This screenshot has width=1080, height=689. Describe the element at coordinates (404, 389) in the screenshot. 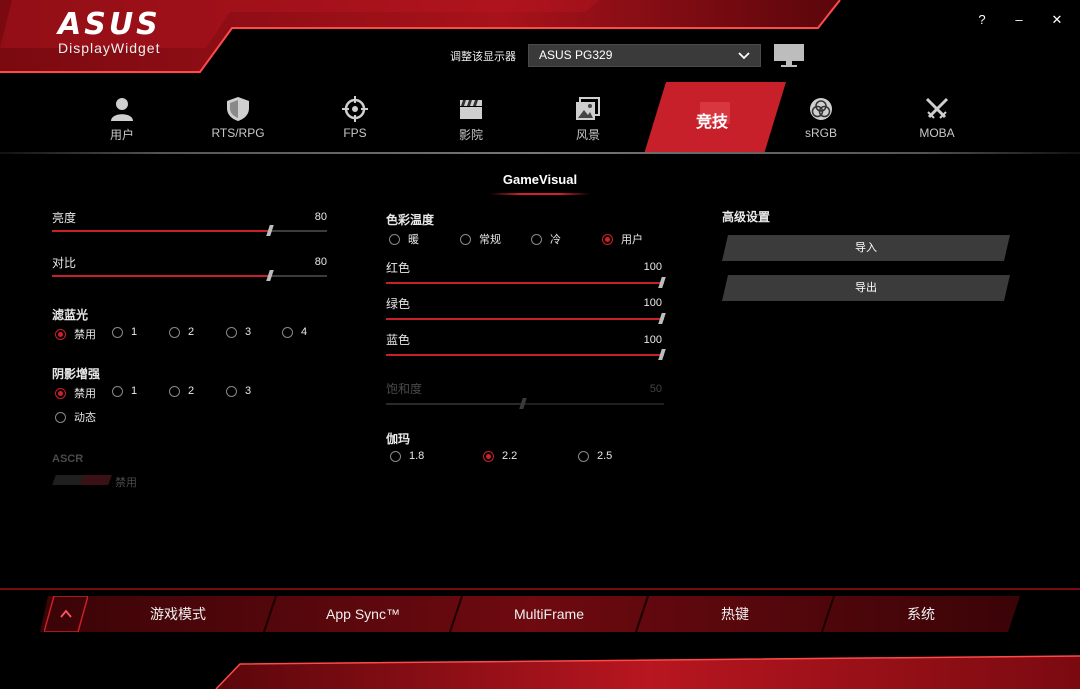

I see `saturation-label: 饱和度` at that location.